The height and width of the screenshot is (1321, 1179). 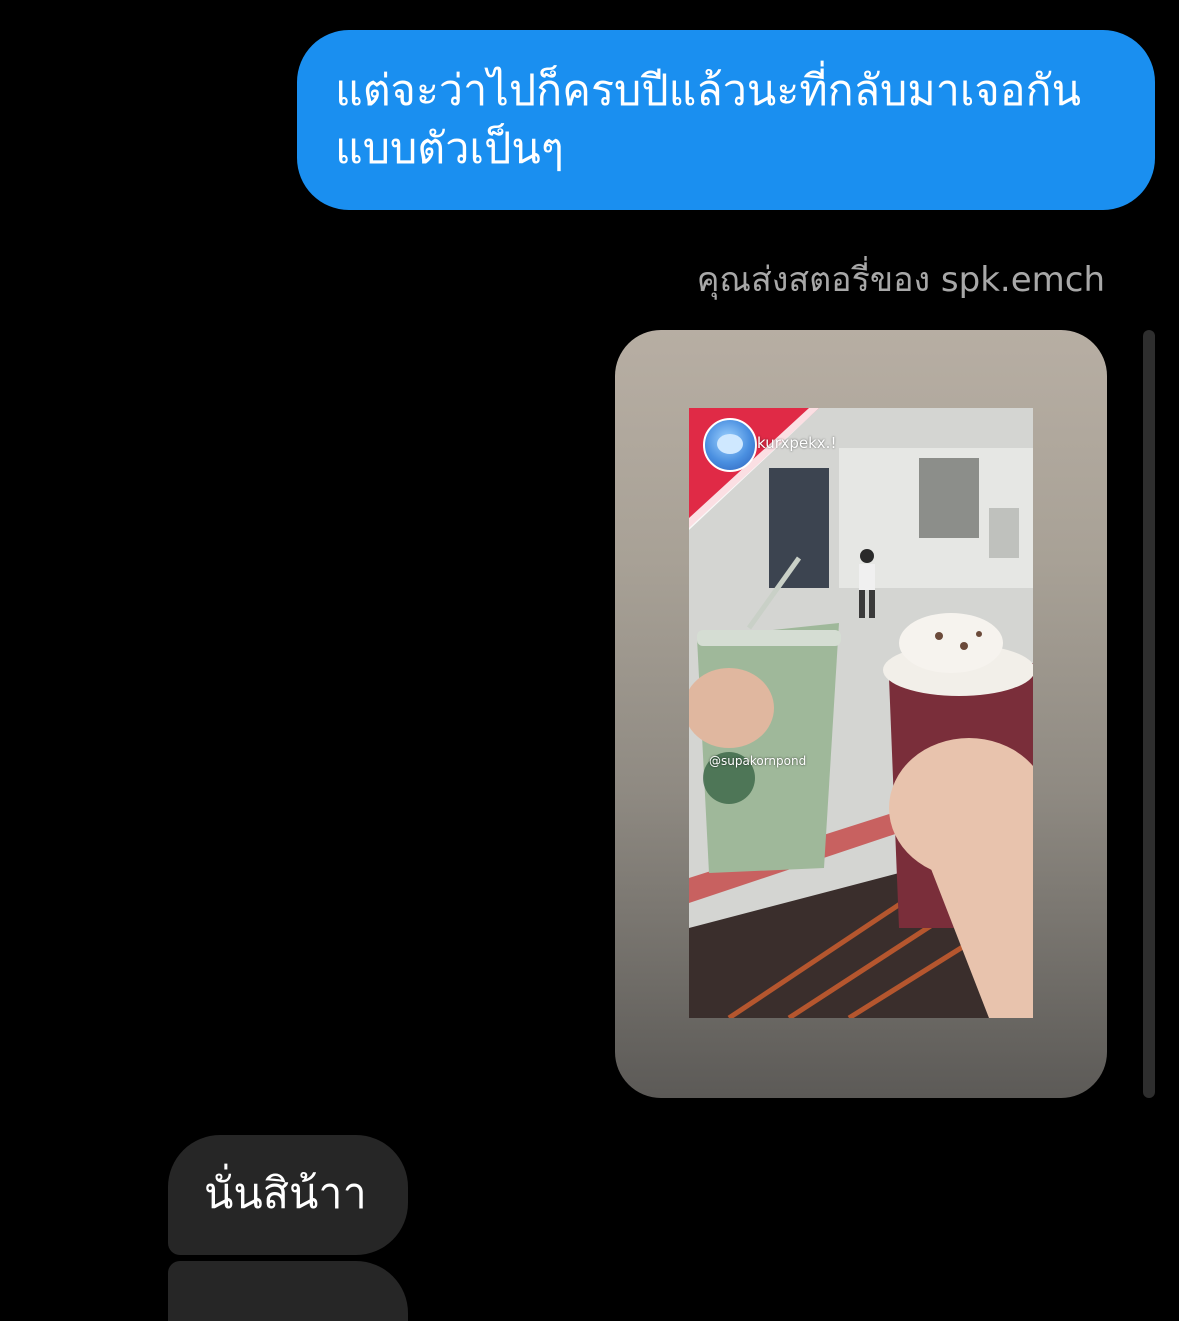 What do you see at coordinates (288, 1195) in the screenshot?
I see `incoming-message-bubble: นั่นสิน้าา` at bounding box center [288, 1195].